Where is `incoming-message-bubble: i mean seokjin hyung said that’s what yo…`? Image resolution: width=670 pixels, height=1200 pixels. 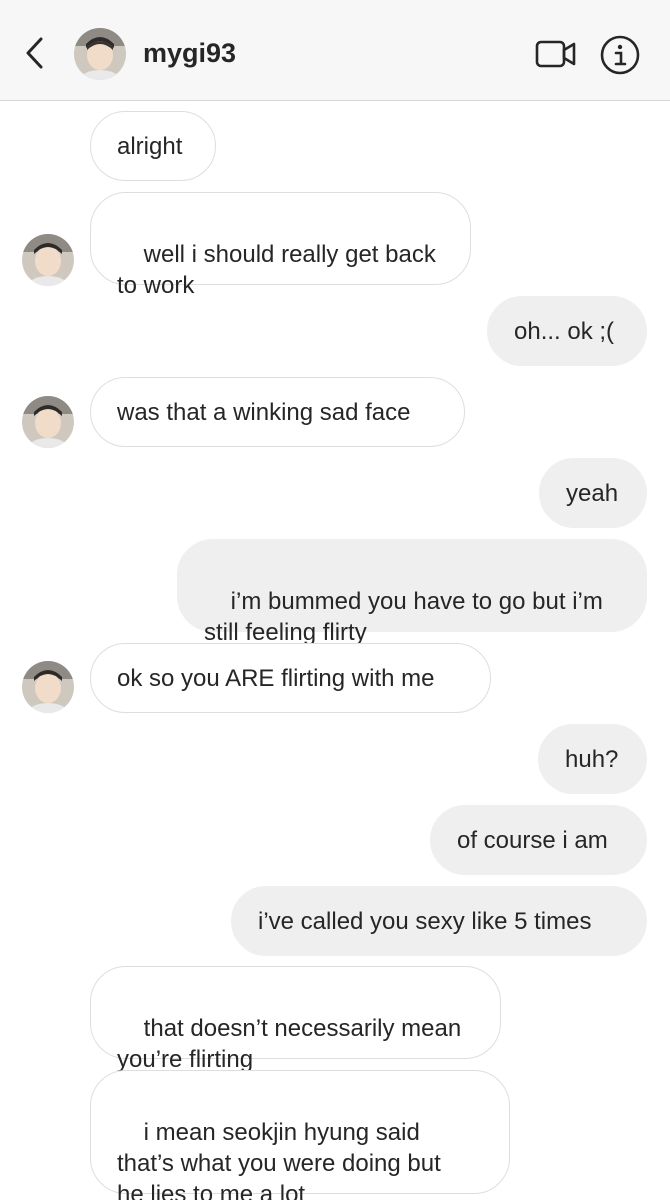
incoming-message-bubble: i mean seokjin hyung said that’s what yo… is located at coordinates (300, 1135).